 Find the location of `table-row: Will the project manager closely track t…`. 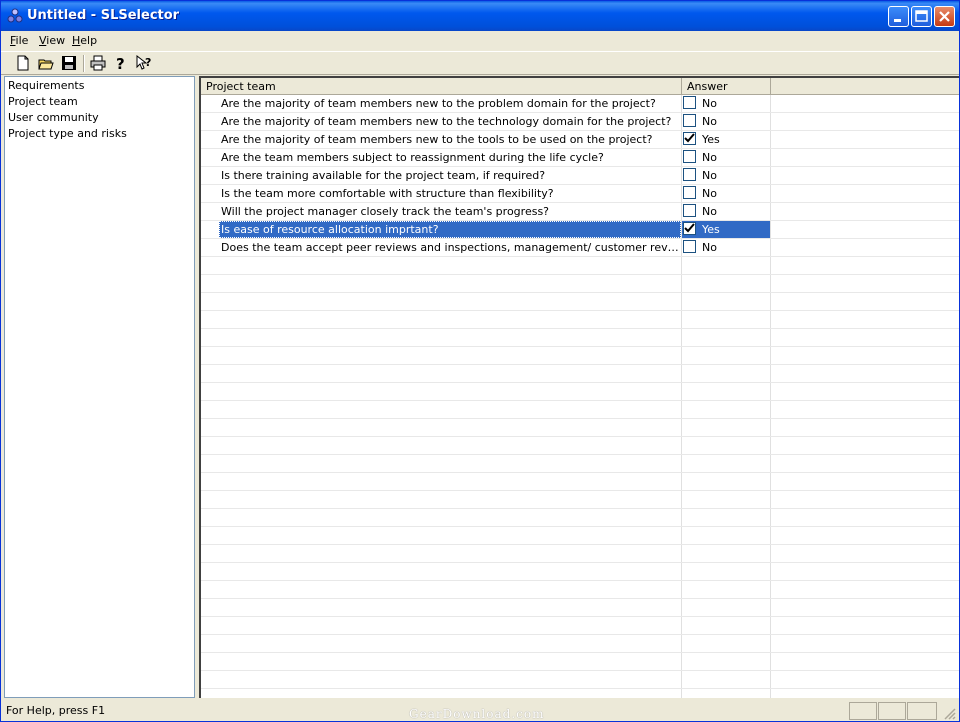

table-row: Will the project manager closely track t… is located at coordinates (580, 212).